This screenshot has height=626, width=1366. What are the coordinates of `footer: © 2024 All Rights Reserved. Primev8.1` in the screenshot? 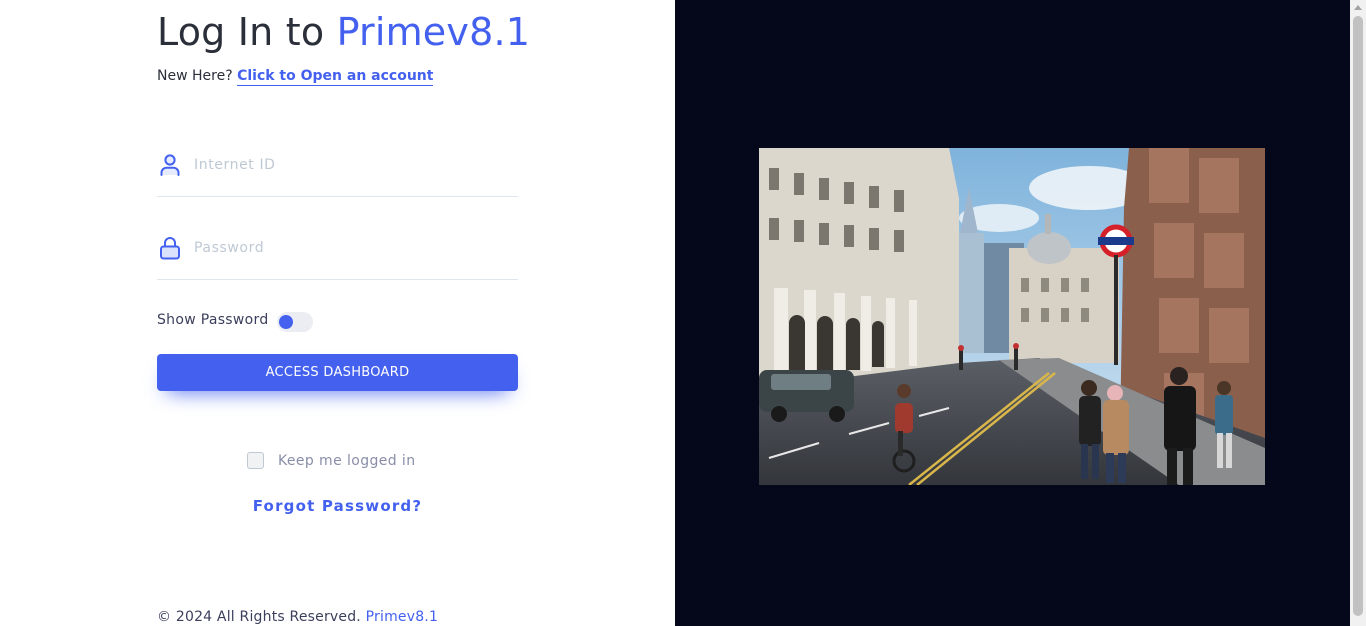 It's located at (297, 617).